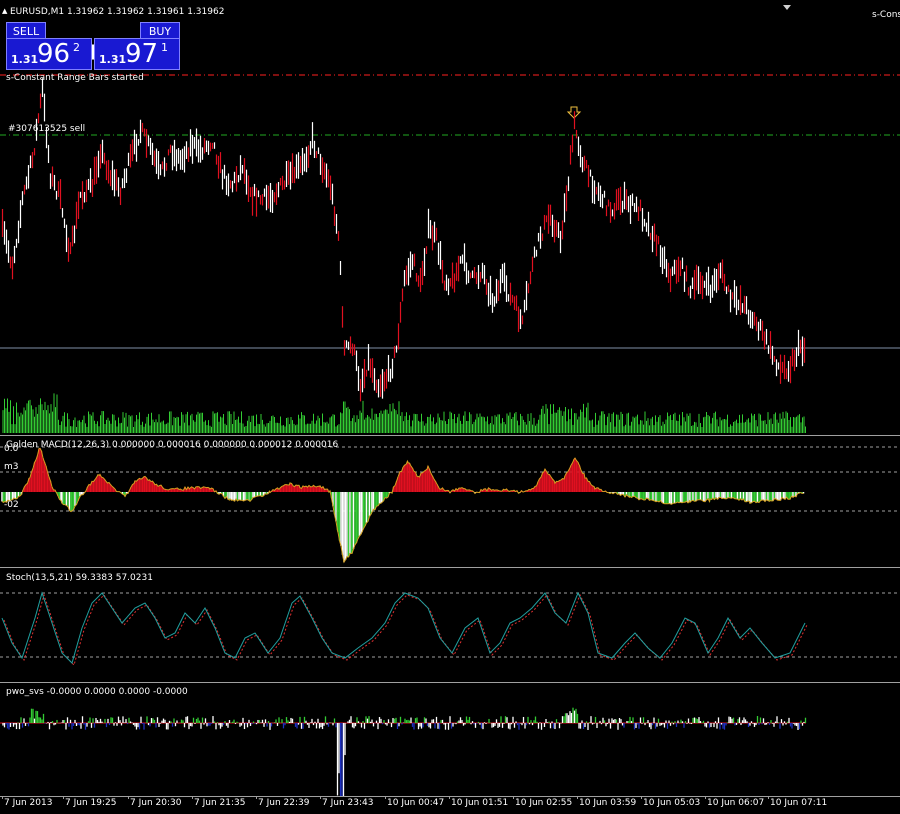 The image size is (900, 814). I want to click on pwo-pane: pwo_svs -0.0000 0.0000 0.0000 -0.0000, so click(450, 739).